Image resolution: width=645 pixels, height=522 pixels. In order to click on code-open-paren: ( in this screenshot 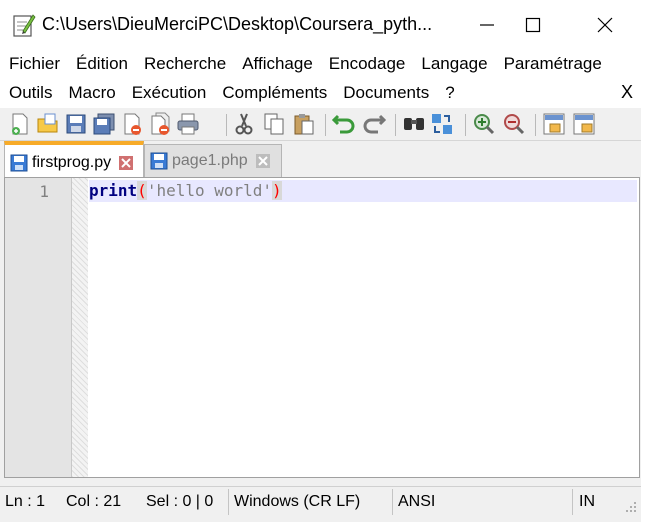, I will do `click(142, 190)`.